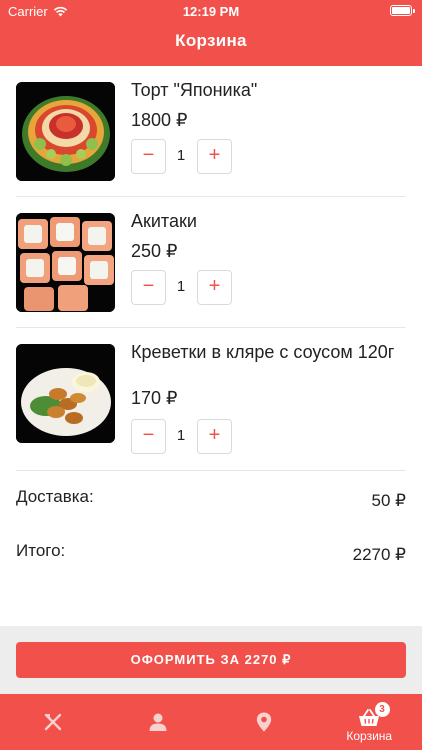  Describe the element at coordinates (159, 120) in the screenshot. I see `item-price: 1800 ₽` at that location.